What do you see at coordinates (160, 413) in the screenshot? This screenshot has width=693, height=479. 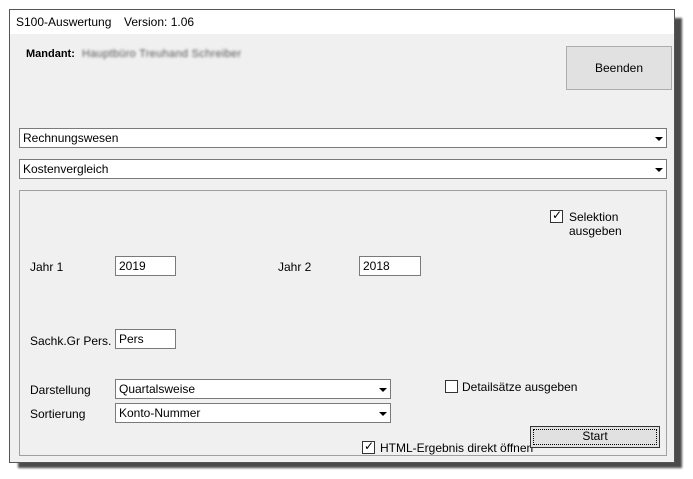 I see `sortierung-select-value: Konto-Nummer` at bounding box center [160, 413].